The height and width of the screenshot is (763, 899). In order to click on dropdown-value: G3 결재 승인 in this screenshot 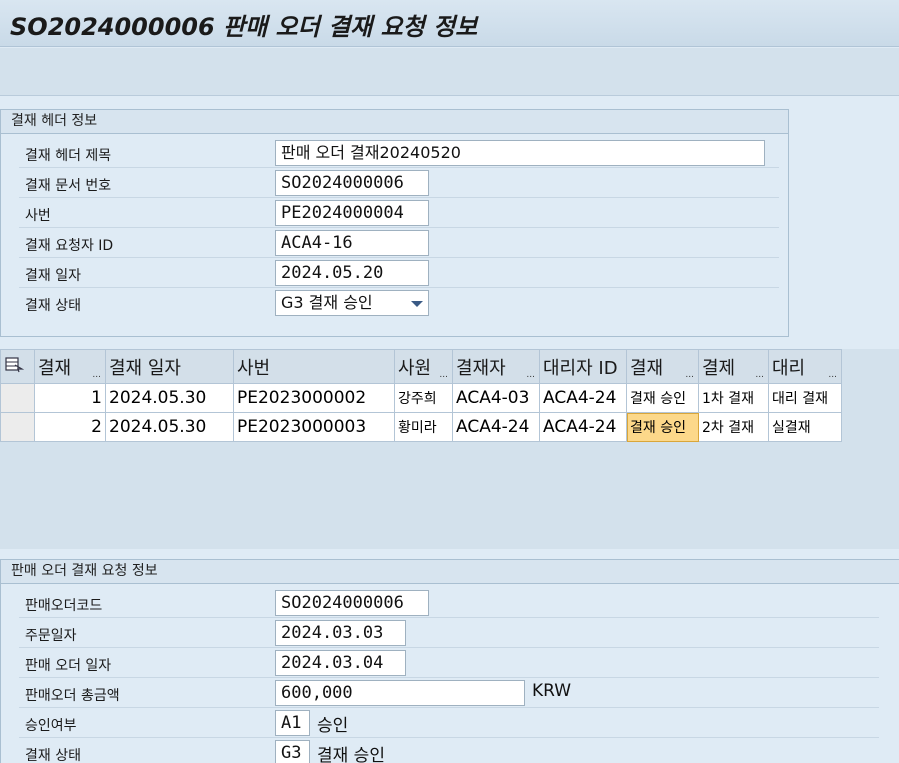, I will do `click(327, 302)`.